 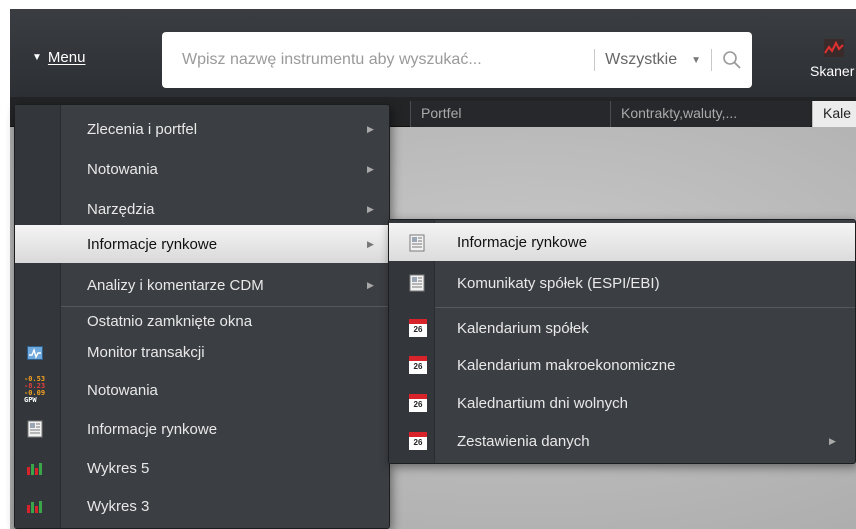 What do you see at coordinates (641, 59) in the screenshot?
I see `search-scope-value: Wszystkie` at bounding box center [641, 59].